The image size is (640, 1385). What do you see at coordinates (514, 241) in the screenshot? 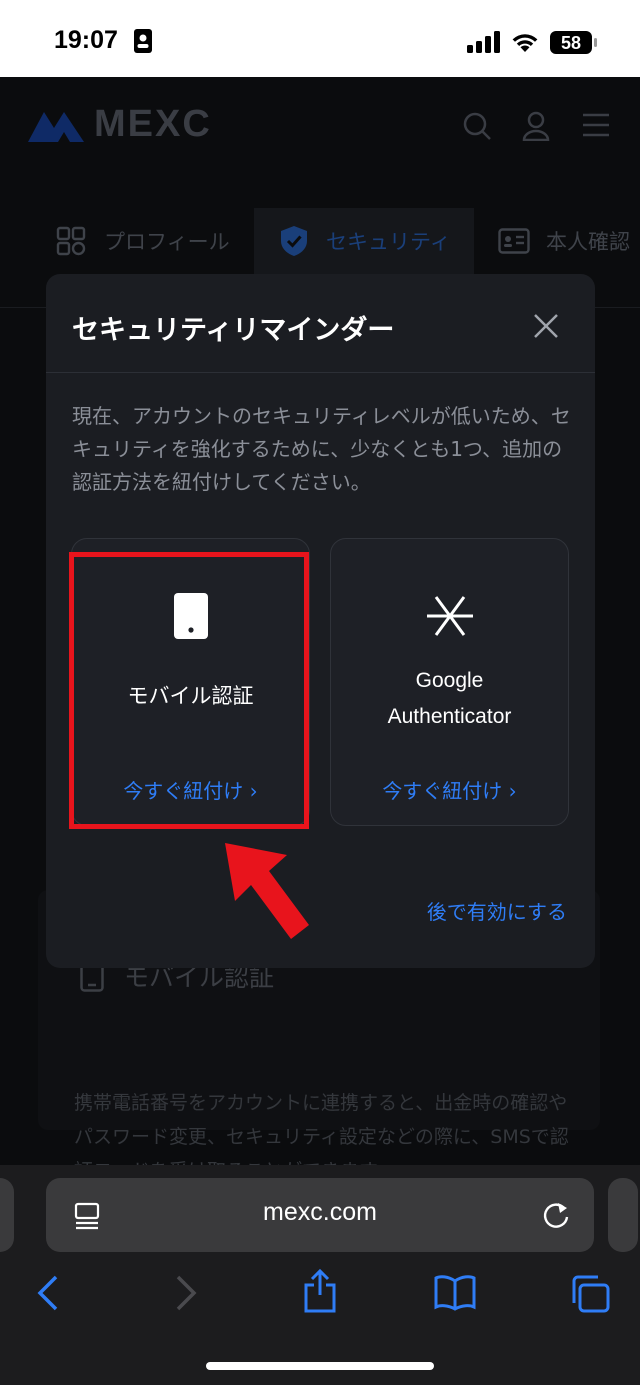
I see `id-card-icon` at bounding box center [514, 241].